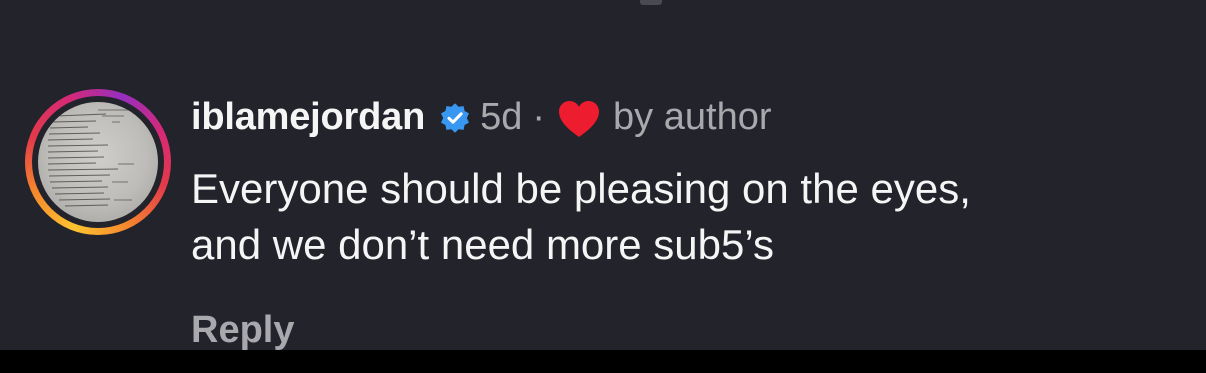  Describe the element at coordinates (501, 116) in the screenshot. I see `comment-timestamp: 5d` at that location.